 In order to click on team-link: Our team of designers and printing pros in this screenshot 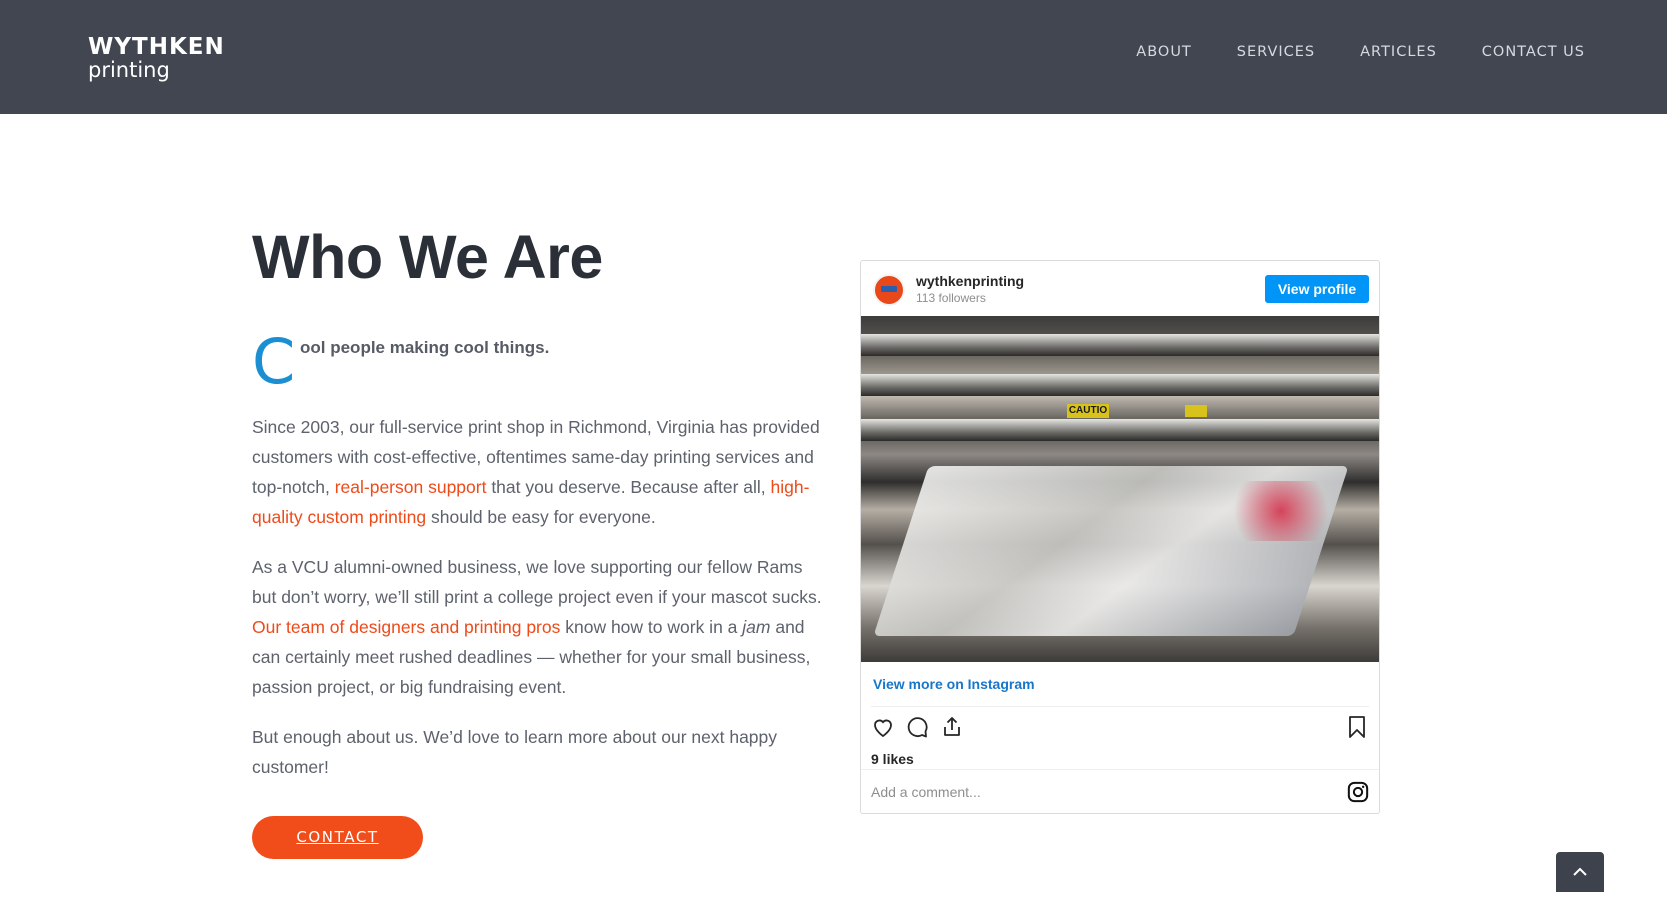, I will do `click(406, 627)`.